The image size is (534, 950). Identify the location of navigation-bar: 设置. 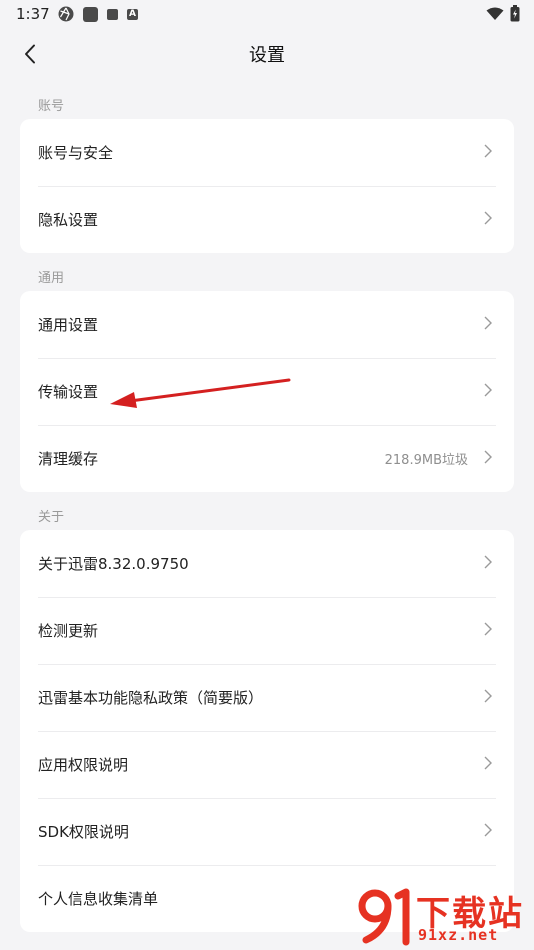
(267, 54).